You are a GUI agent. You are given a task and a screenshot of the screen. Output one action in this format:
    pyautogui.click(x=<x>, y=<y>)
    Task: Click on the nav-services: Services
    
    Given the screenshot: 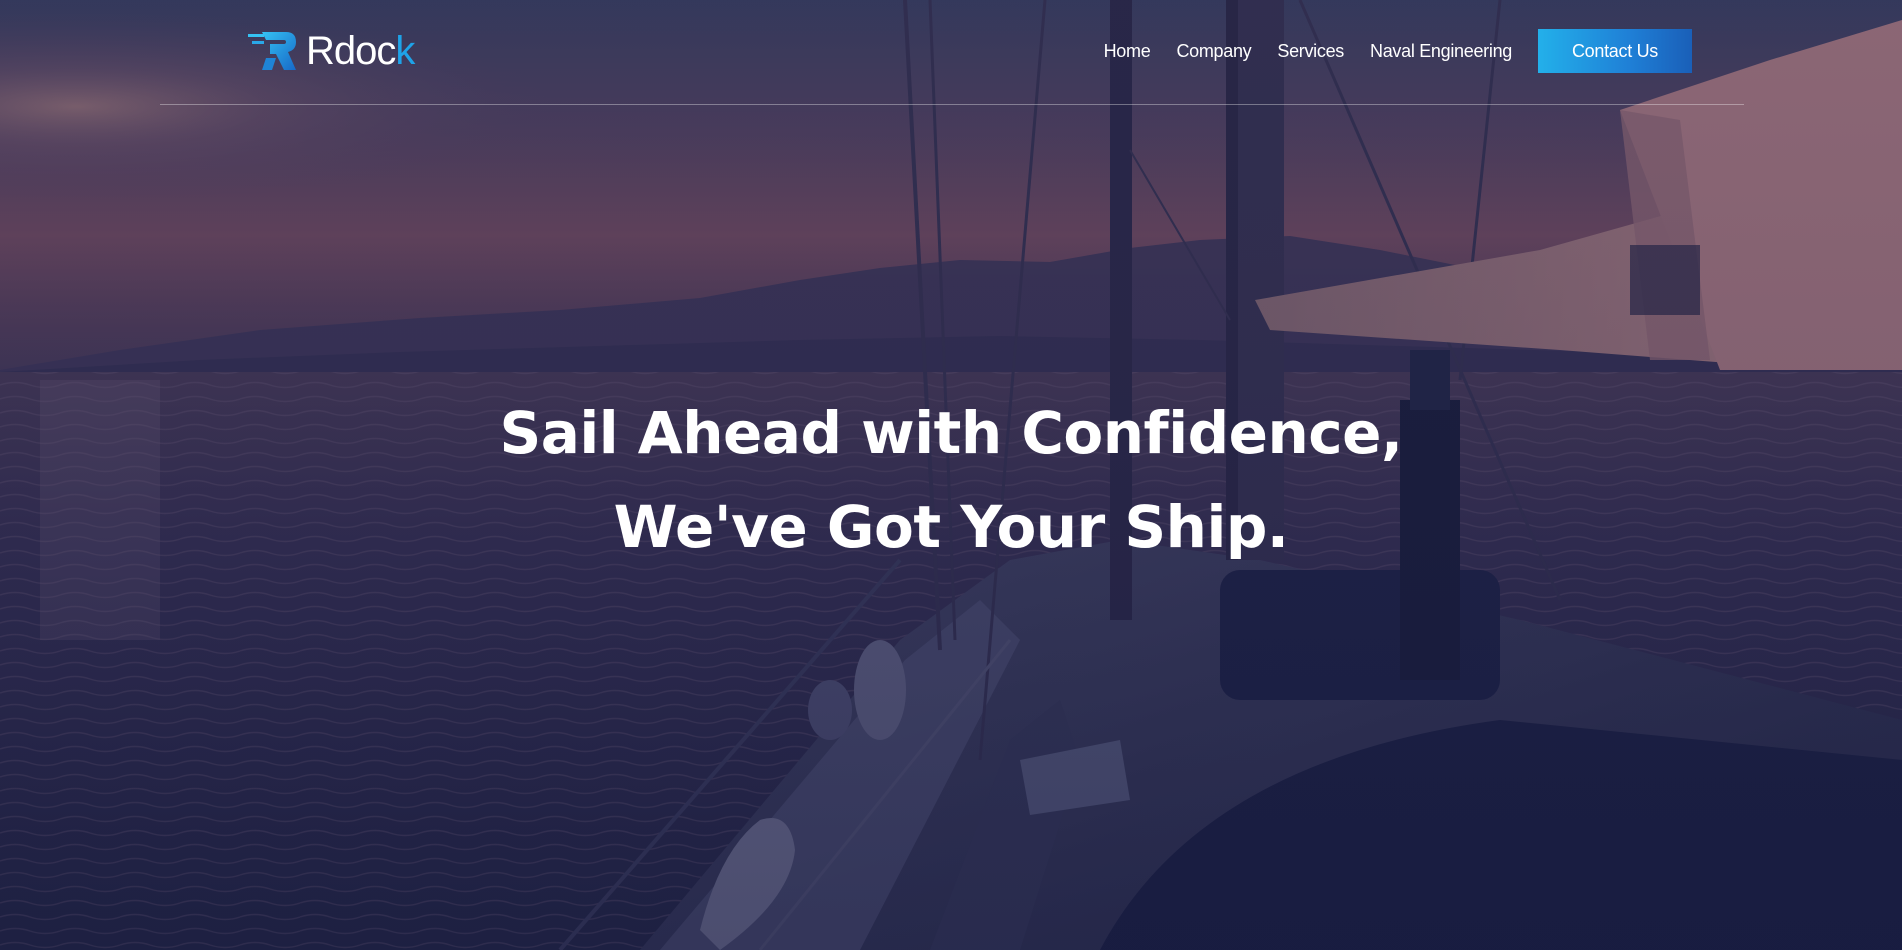 What is the action you would take?
    pyautogui.click(x=1310, y=51)
    